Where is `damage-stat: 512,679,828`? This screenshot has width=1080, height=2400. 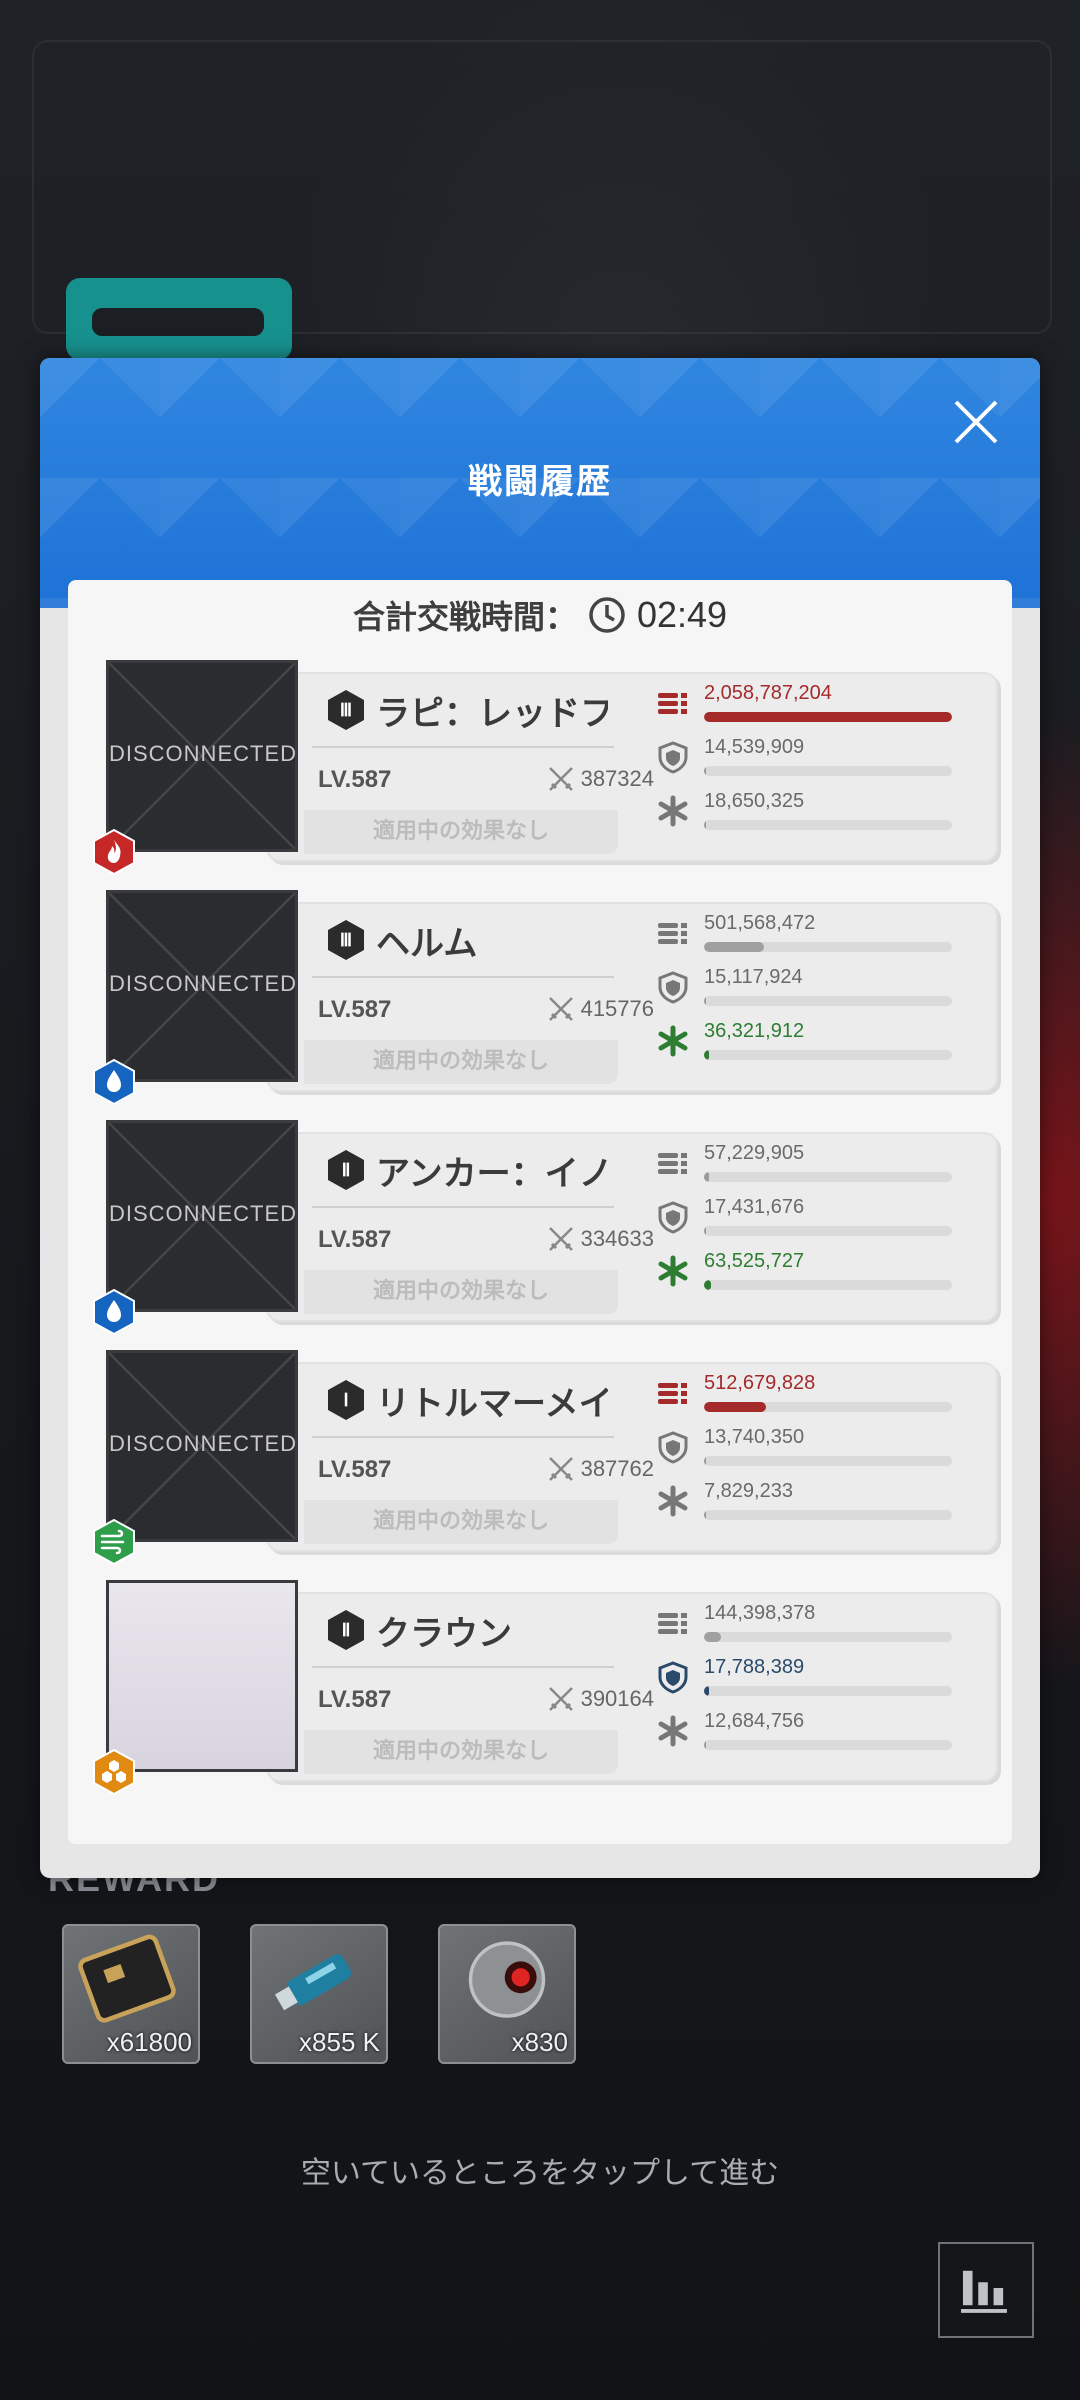 damage-stat: 512,679,828 is located at coordinates (821, 1395).